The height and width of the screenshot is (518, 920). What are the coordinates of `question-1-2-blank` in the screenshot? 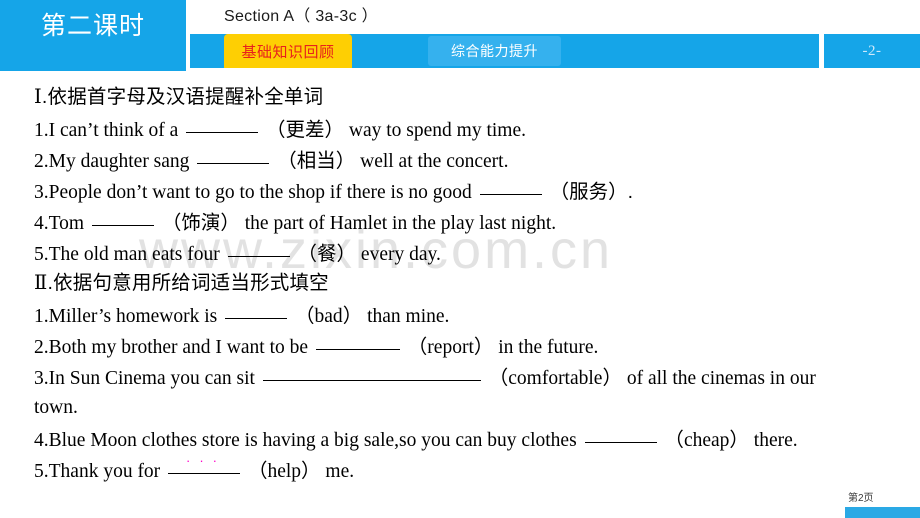 It's located at (233, 157).